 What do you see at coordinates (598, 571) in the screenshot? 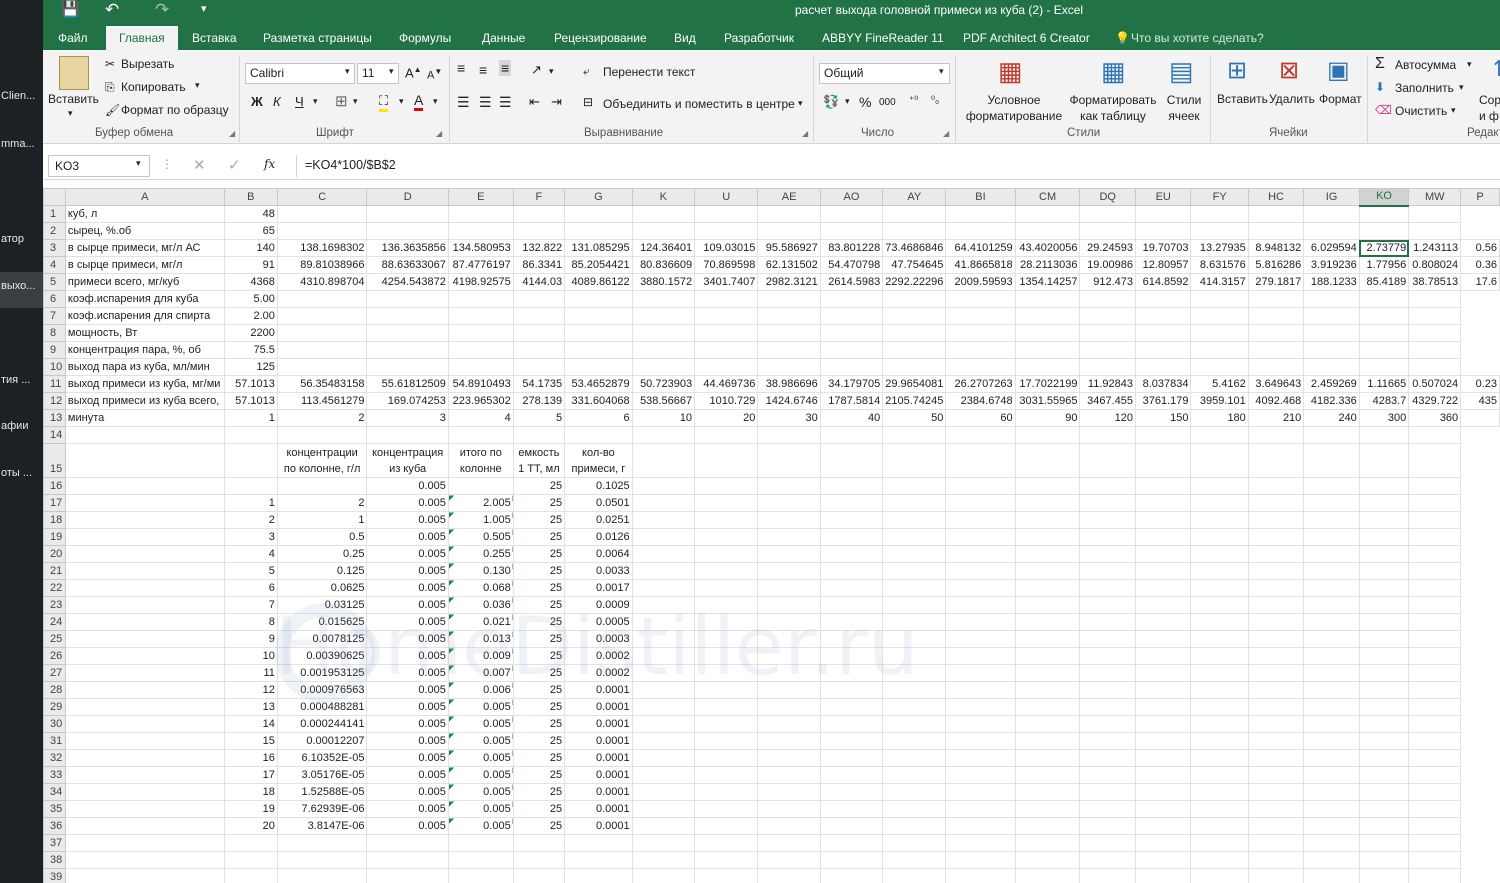
I see `cell: 0.0033` at bounding box center [598, 571].